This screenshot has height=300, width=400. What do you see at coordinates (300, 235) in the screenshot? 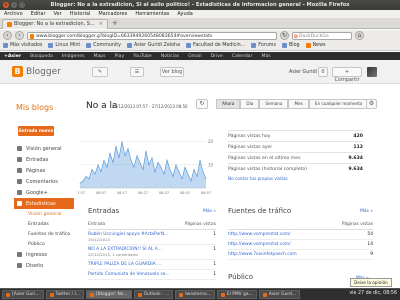
I see `table-row: http://www.vomprestat.com/54` at bounding box center [300, 235].